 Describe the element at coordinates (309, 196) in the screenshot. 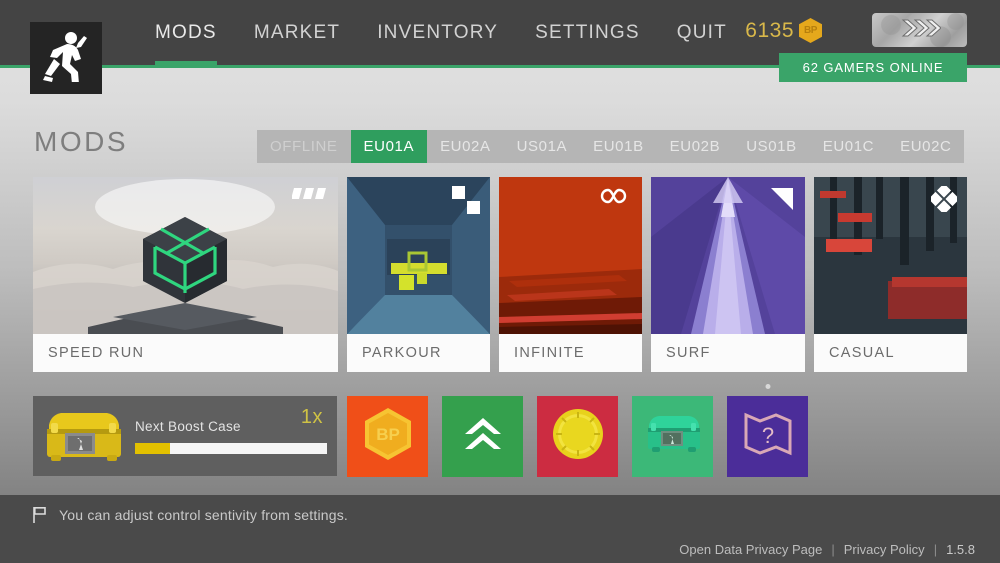

I see `speed-bars-icon` at that location.